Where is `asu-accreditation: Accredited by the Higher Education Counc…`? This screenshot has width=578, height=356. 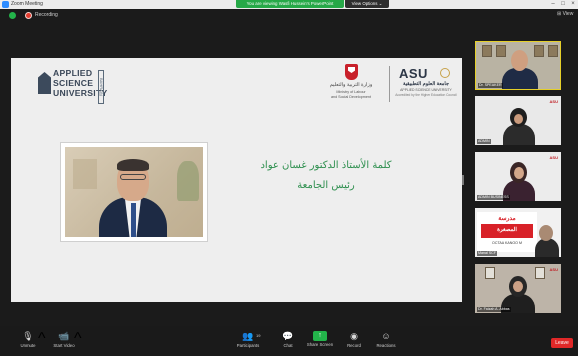 asu-accreditation: Accredited by the Higher Education Counc… is located at coordinates (426, 95).